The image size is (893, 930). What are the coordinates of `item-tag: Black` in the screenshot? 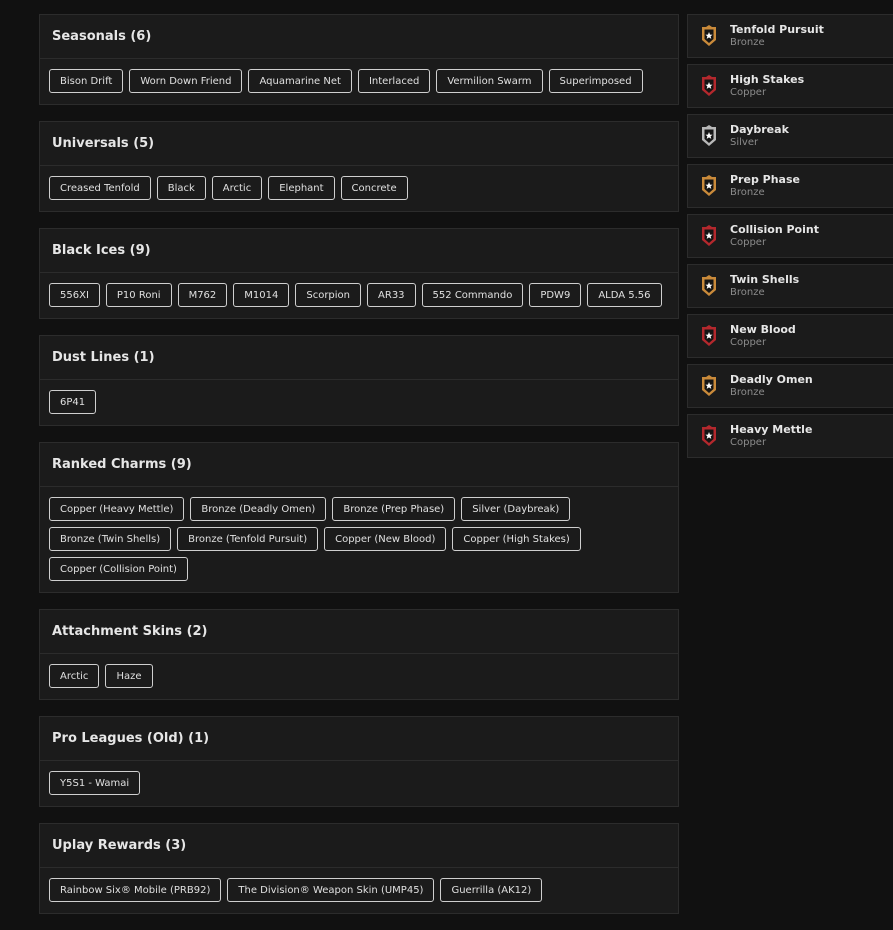 It's located at (181, 188).